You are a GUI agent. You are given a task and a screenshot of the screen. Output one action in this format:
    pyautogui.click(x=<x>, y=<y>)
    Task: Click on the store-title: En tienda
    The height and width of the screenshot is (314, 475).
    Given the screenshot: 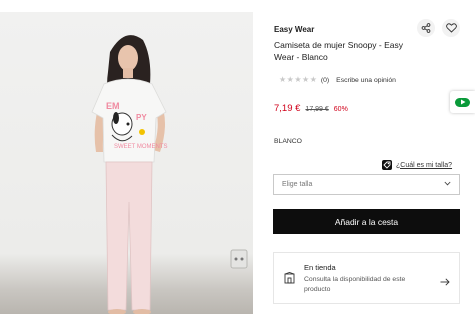 What is the action you would take?
    pyautogui.click(x=320, y=267)
    